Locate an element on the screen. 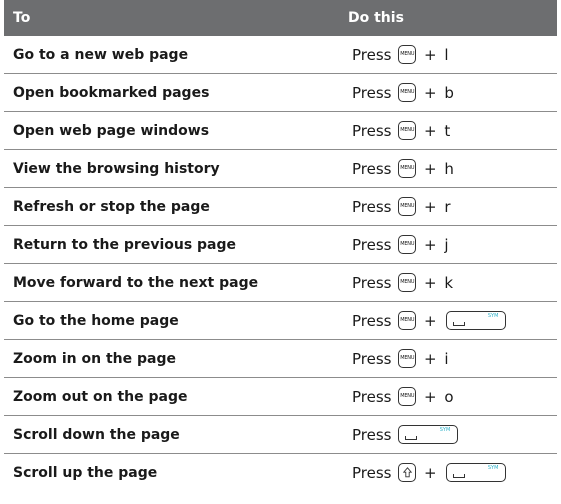 The width and height of the screenshot is (561, 504). key-letter: i is located at coordinates (446, 358).